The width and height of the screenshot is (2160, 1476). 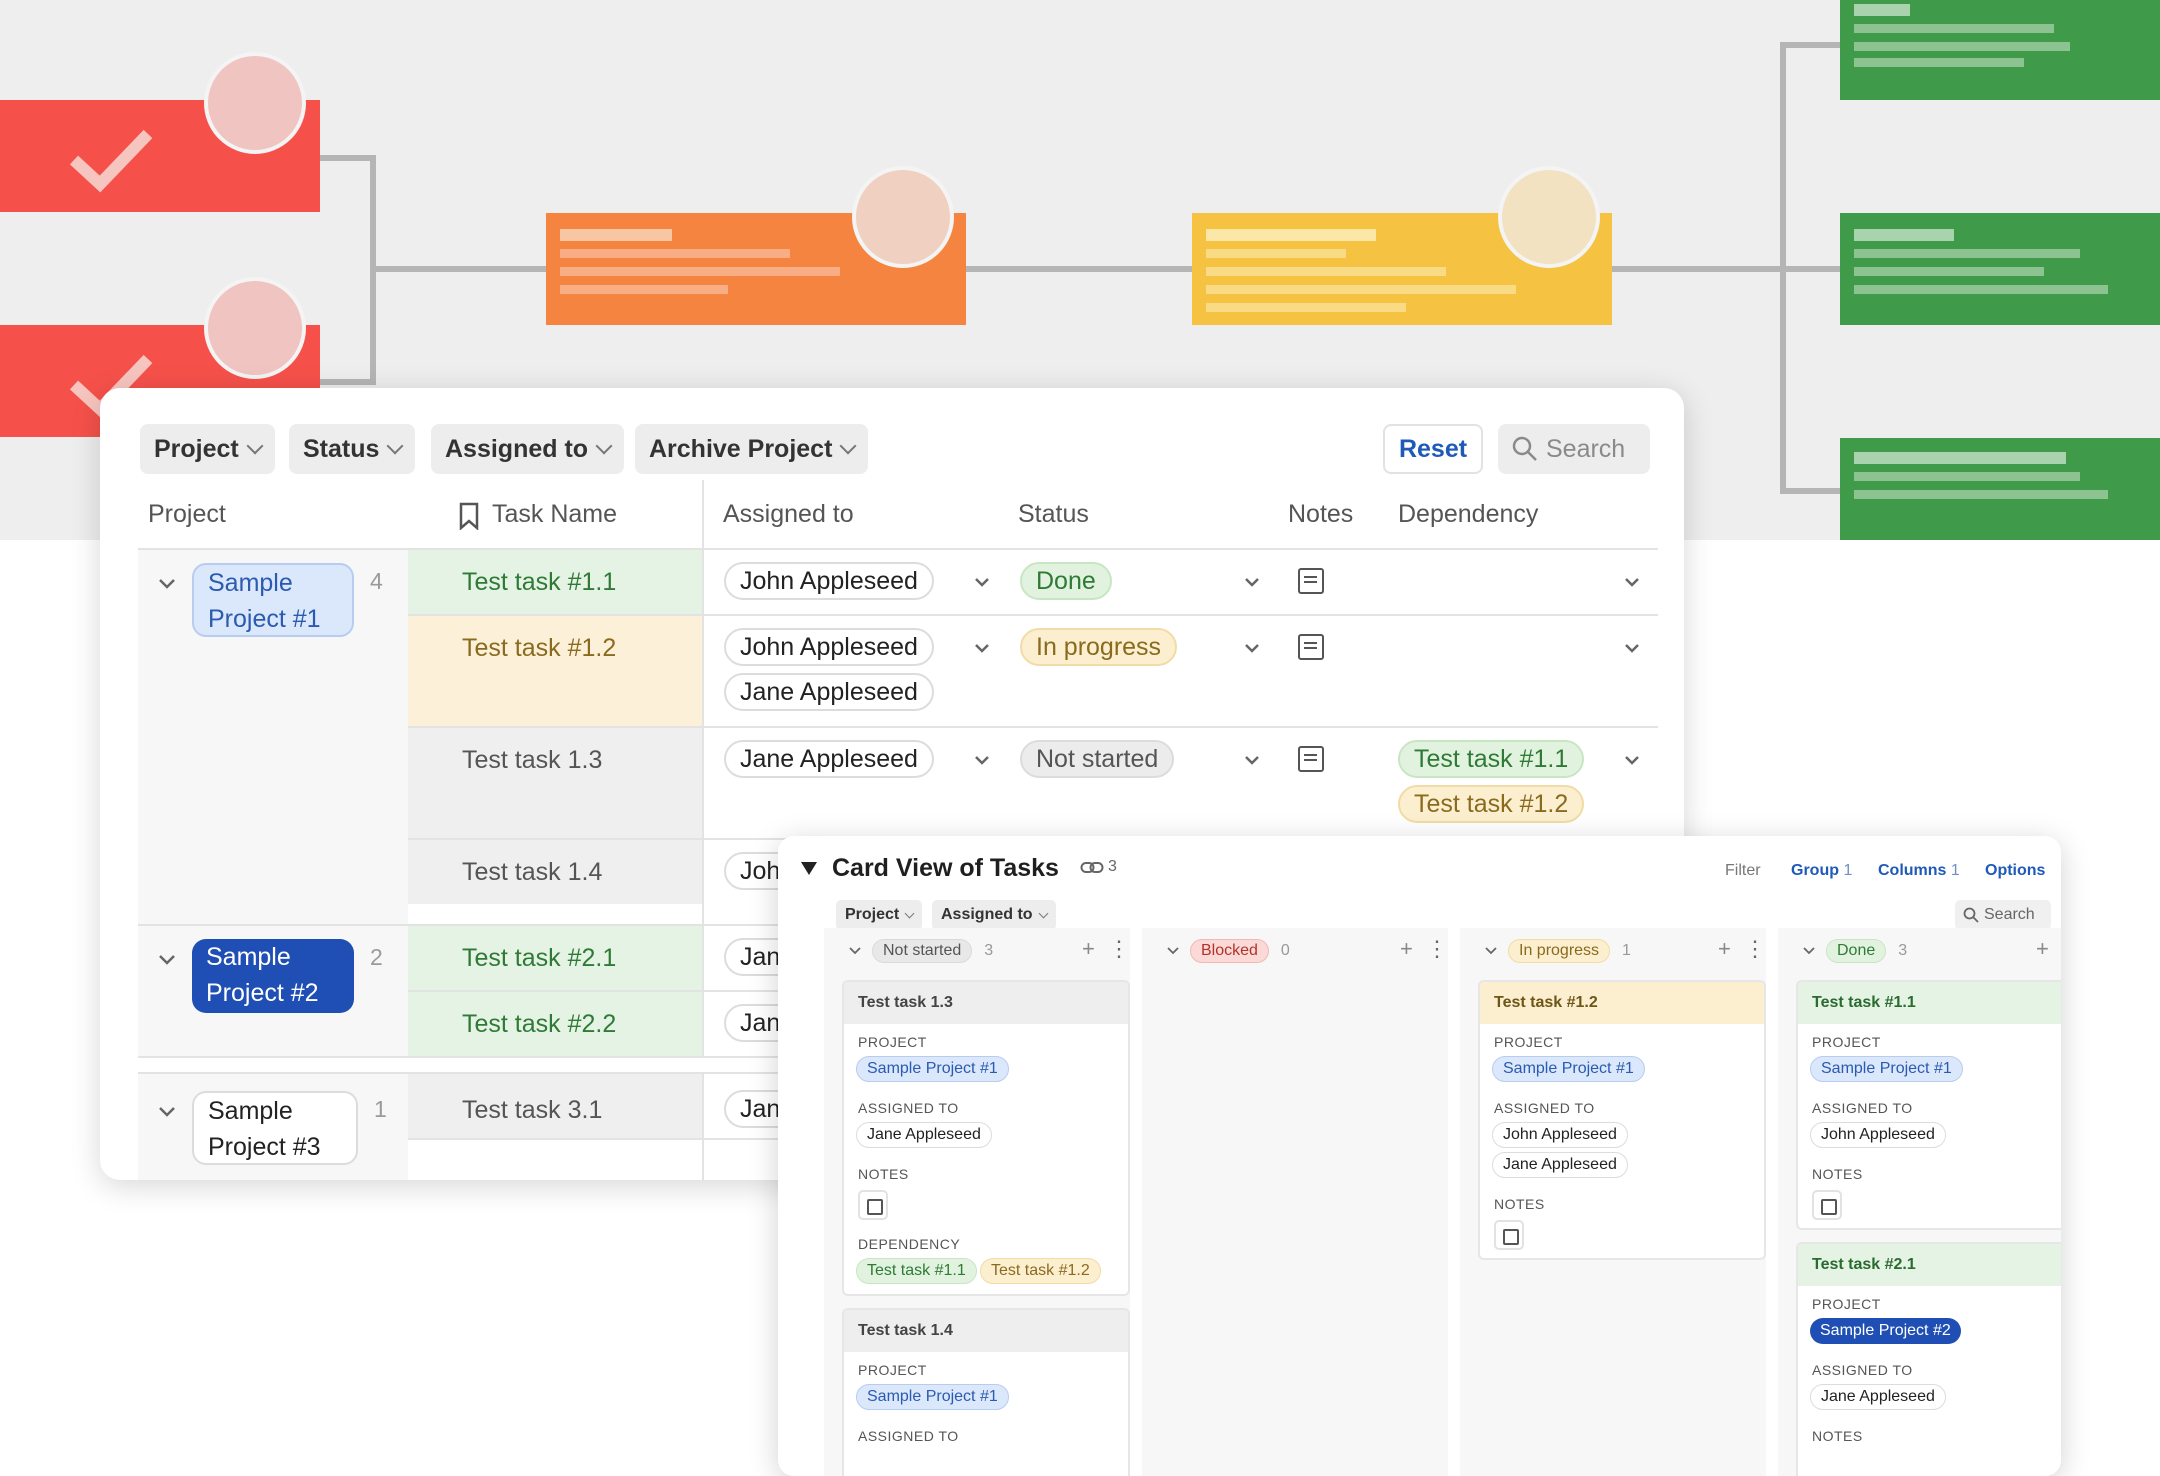 I want to click on columns-link: Columns 1, so click(x=1919, y=871).